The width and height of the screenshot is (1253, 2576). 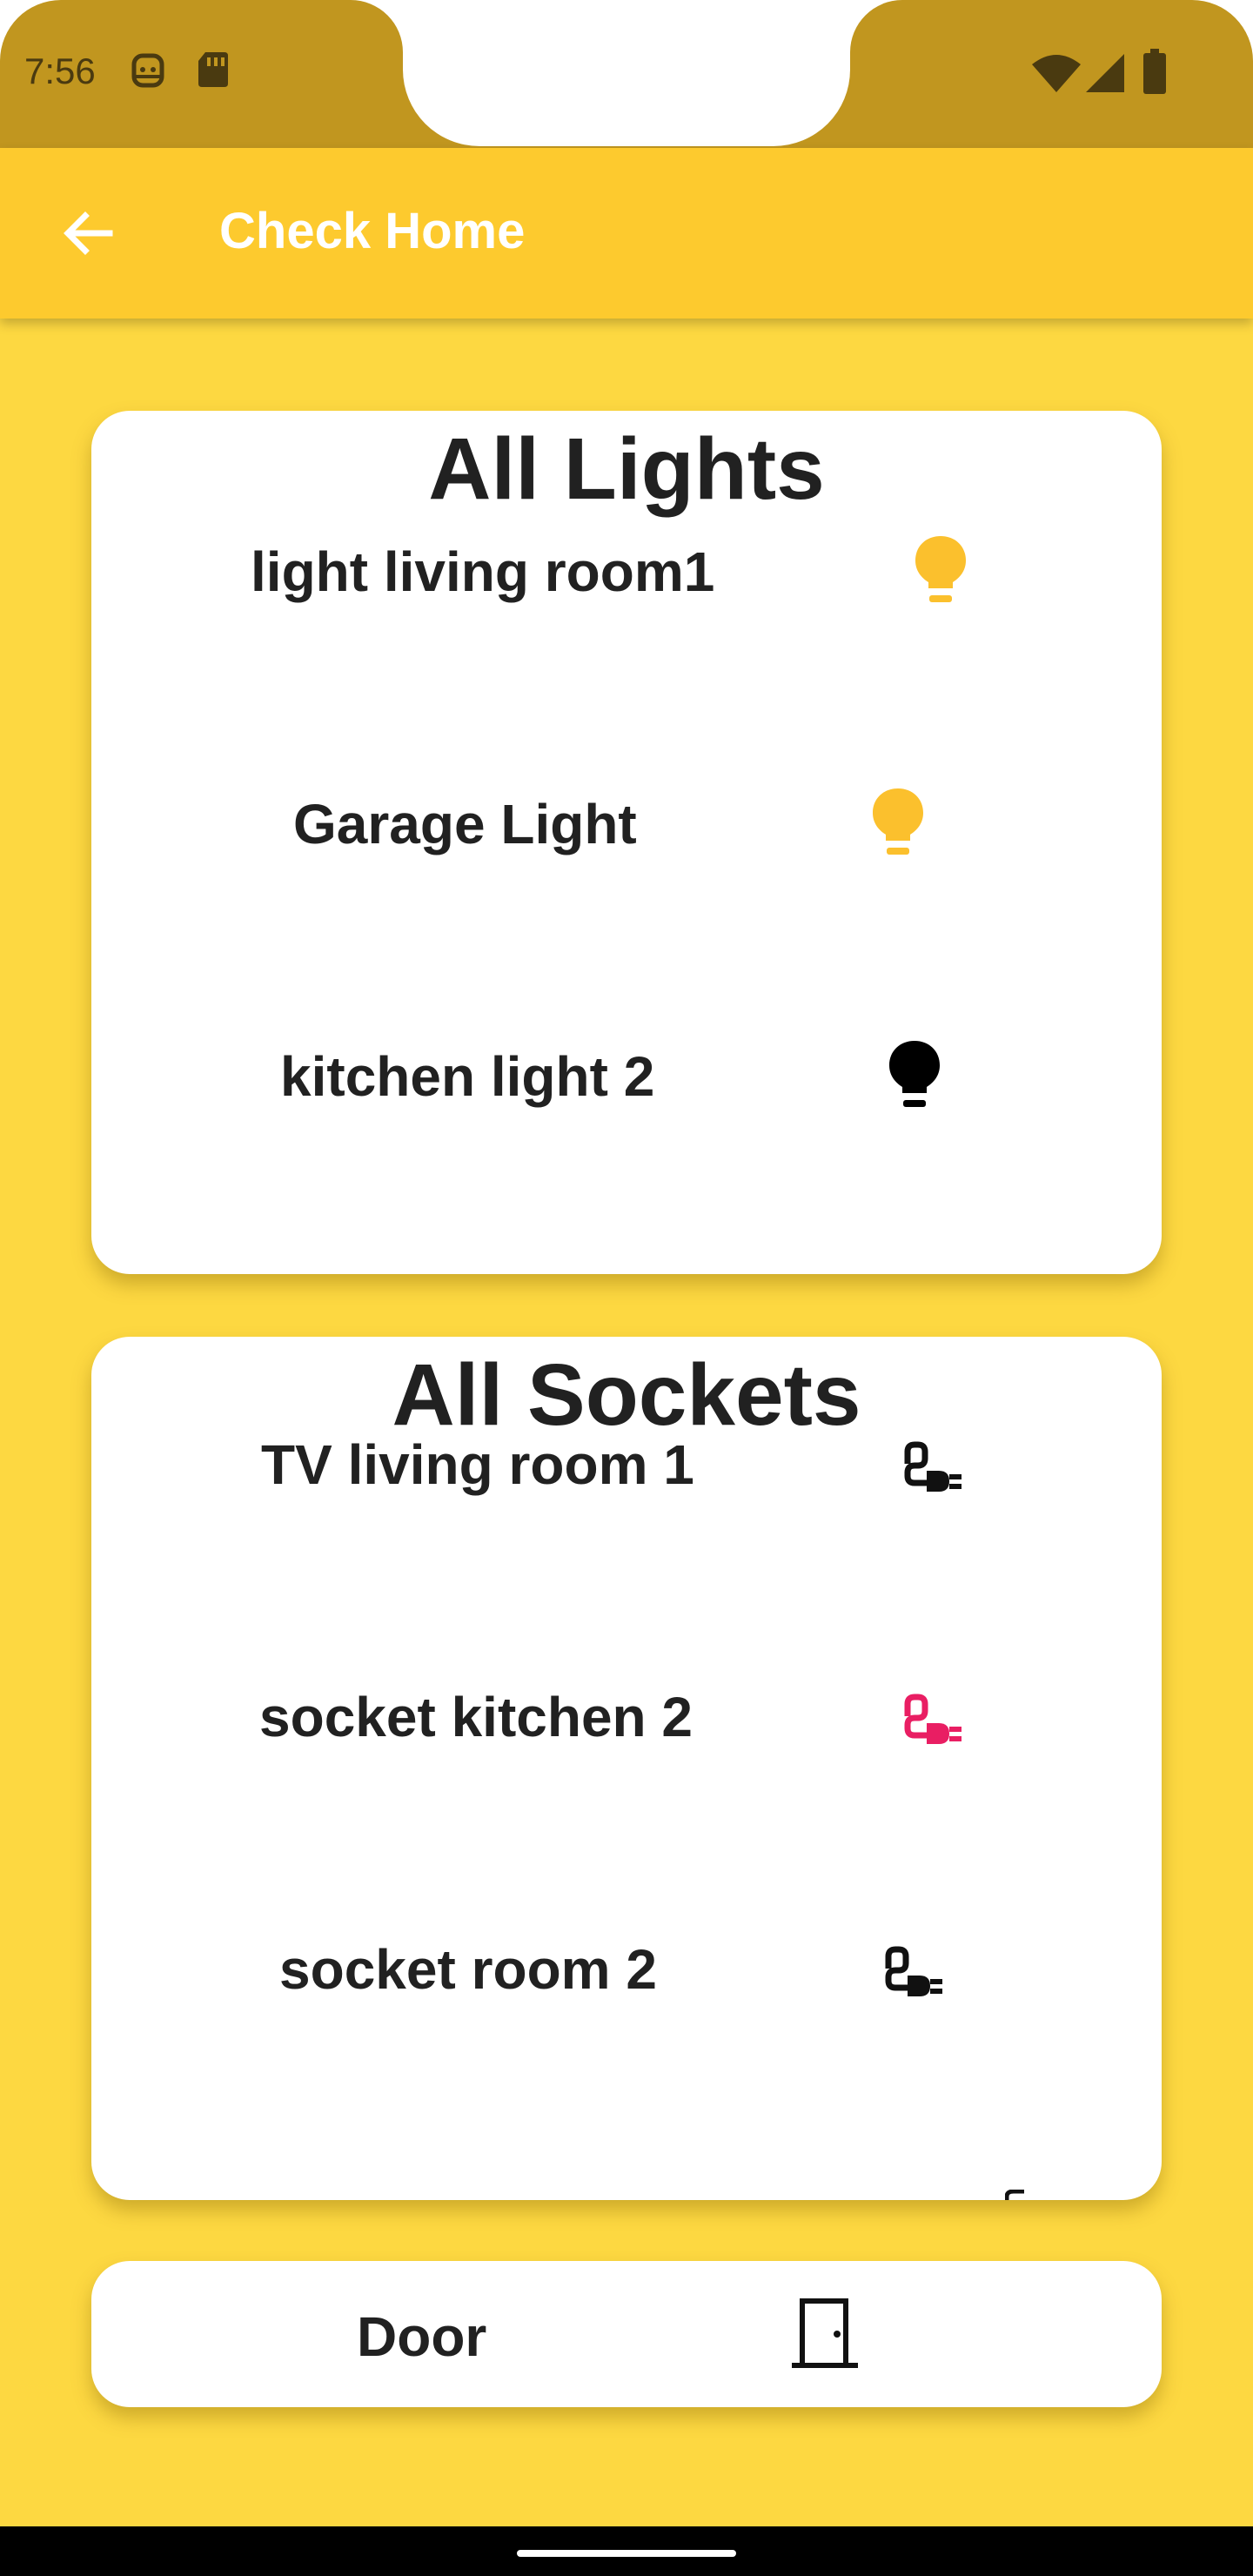 What do you see at coordinates (1056, 75) in the screenshot?
I see `wifi-icon` at bounding box center [1056, 75].